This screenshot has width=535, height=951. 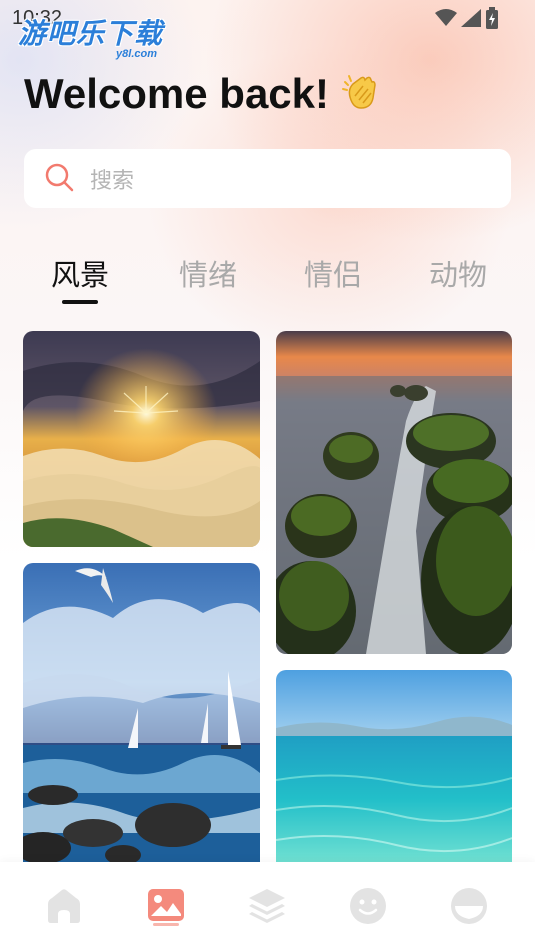 What do you see at coordinates (361, 94) in the screenshot?
I see `clapping-hands-icon` at bounding box center [361, 94].